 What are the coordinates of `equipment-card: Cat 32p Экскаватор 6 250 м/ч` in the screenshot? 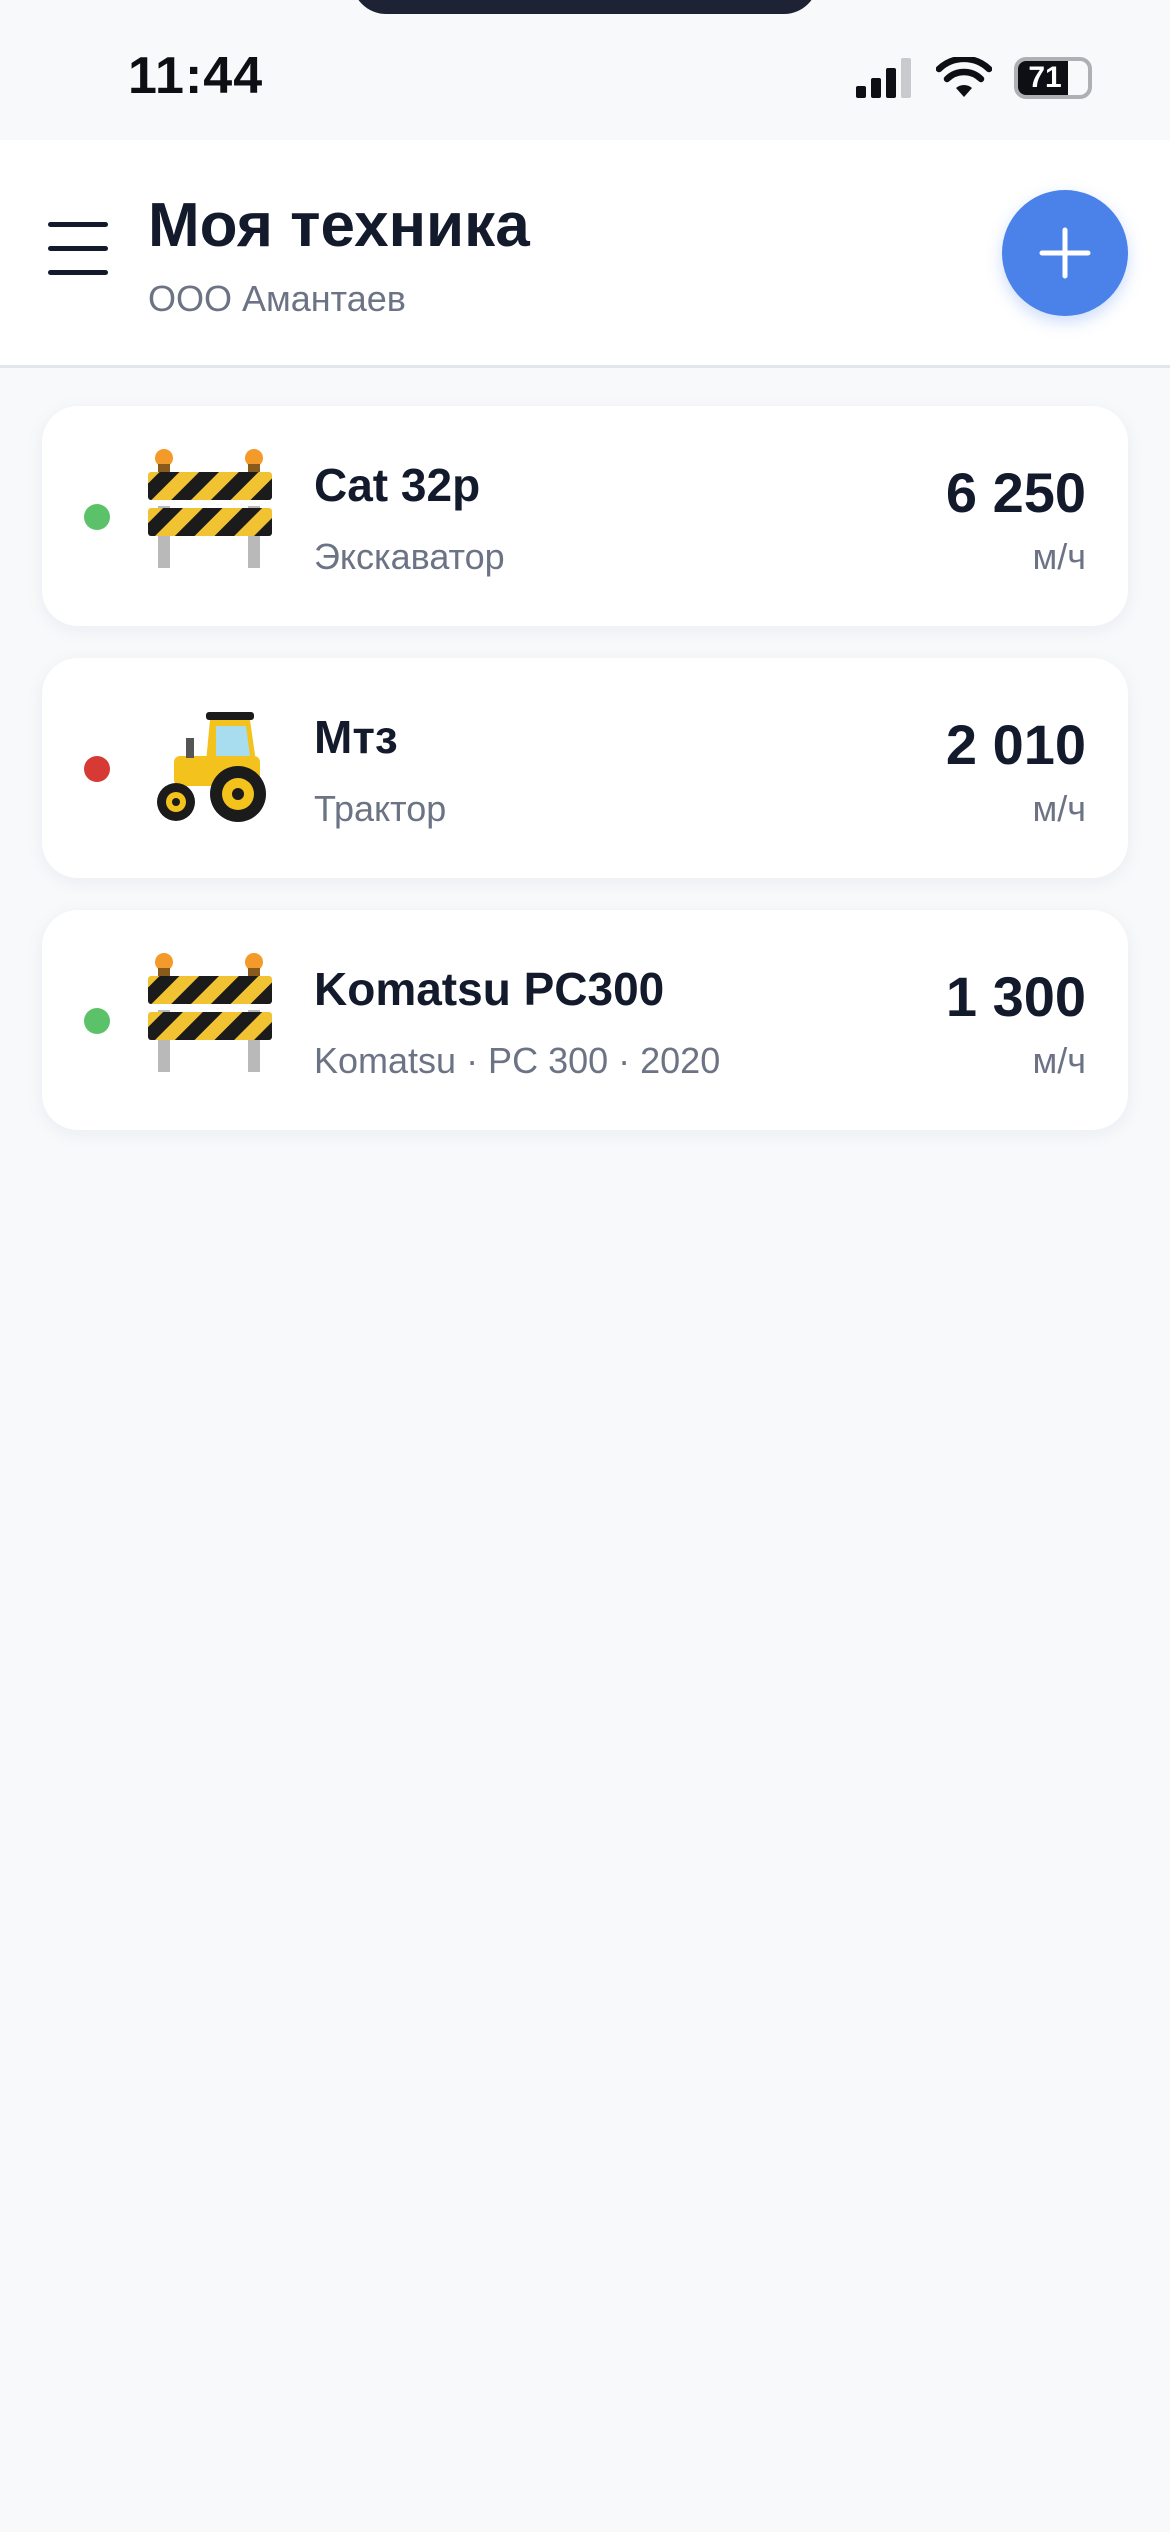 It's located at (585, 516).